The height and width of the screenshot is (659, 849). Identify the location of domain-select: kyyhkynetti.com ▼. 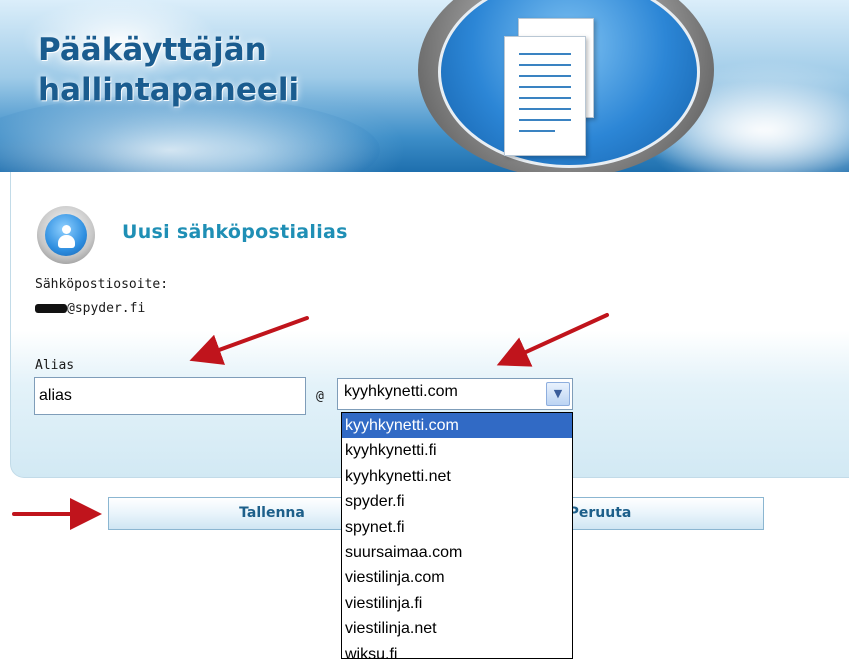
(455, 394).